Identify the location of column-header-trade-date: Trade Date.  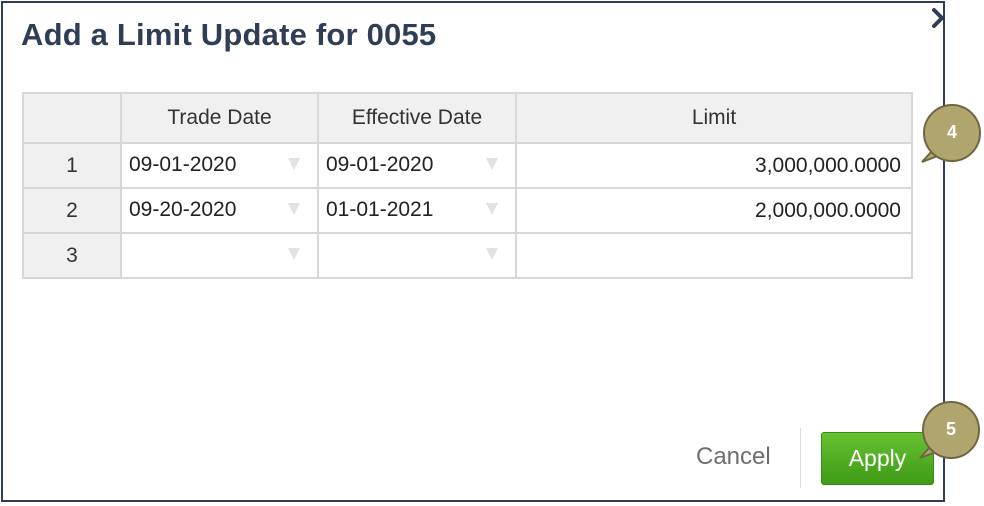
(219, 118).